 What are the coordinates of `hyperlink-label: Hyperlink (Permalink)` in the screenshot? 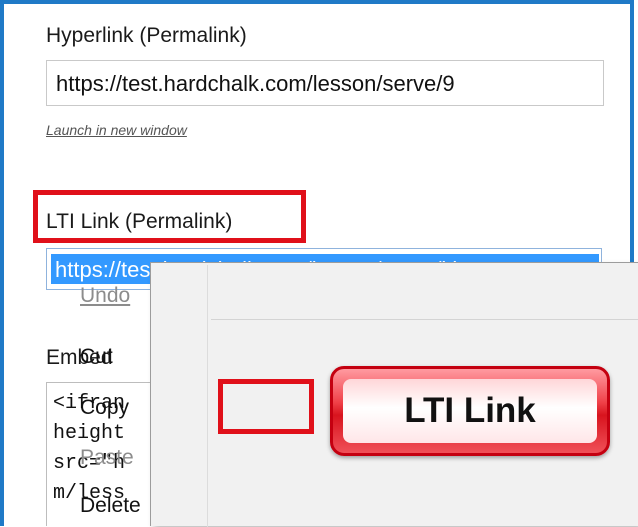 It's located at (146, 35).